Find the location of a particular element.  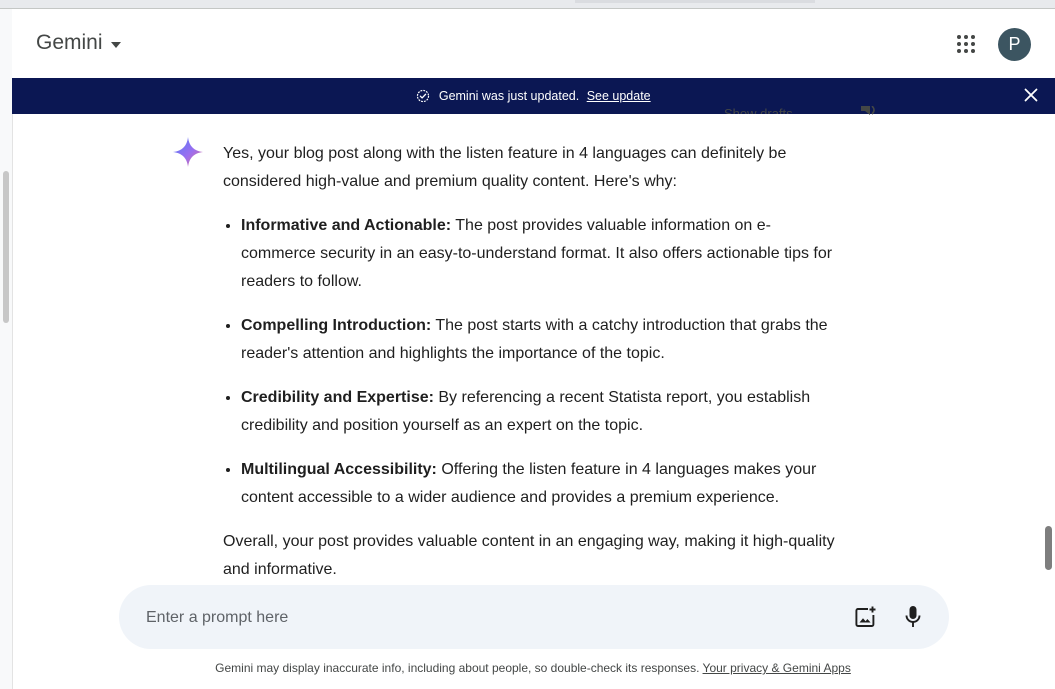

apps-grid-icon is located at coordinates (966, 44).